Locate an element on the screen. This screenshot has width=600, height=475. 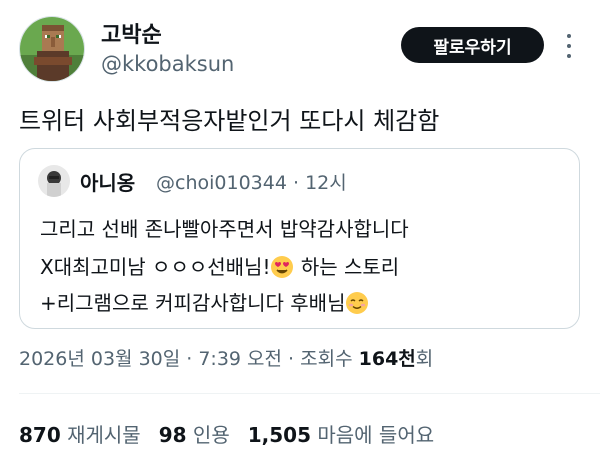
quote-text-line-2: X대최고미남 ㅇㅇㅇ선배님! 하는 스토리 is located at coordinates (219, 265).